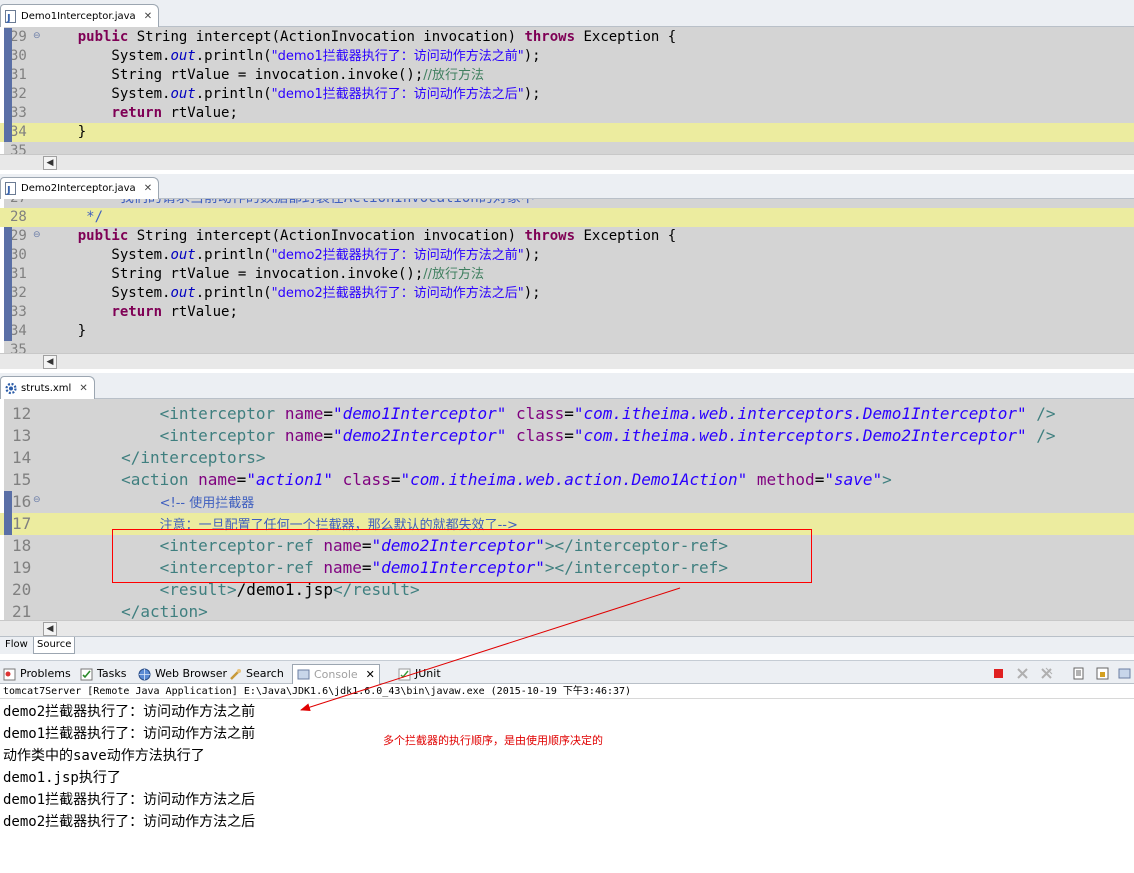 This screenshot has height=873, width=1134. What do you see at coordinates (1124, 673) in the screenshot?
I see `pin-console-icon` at bounding box center [1124, 673].